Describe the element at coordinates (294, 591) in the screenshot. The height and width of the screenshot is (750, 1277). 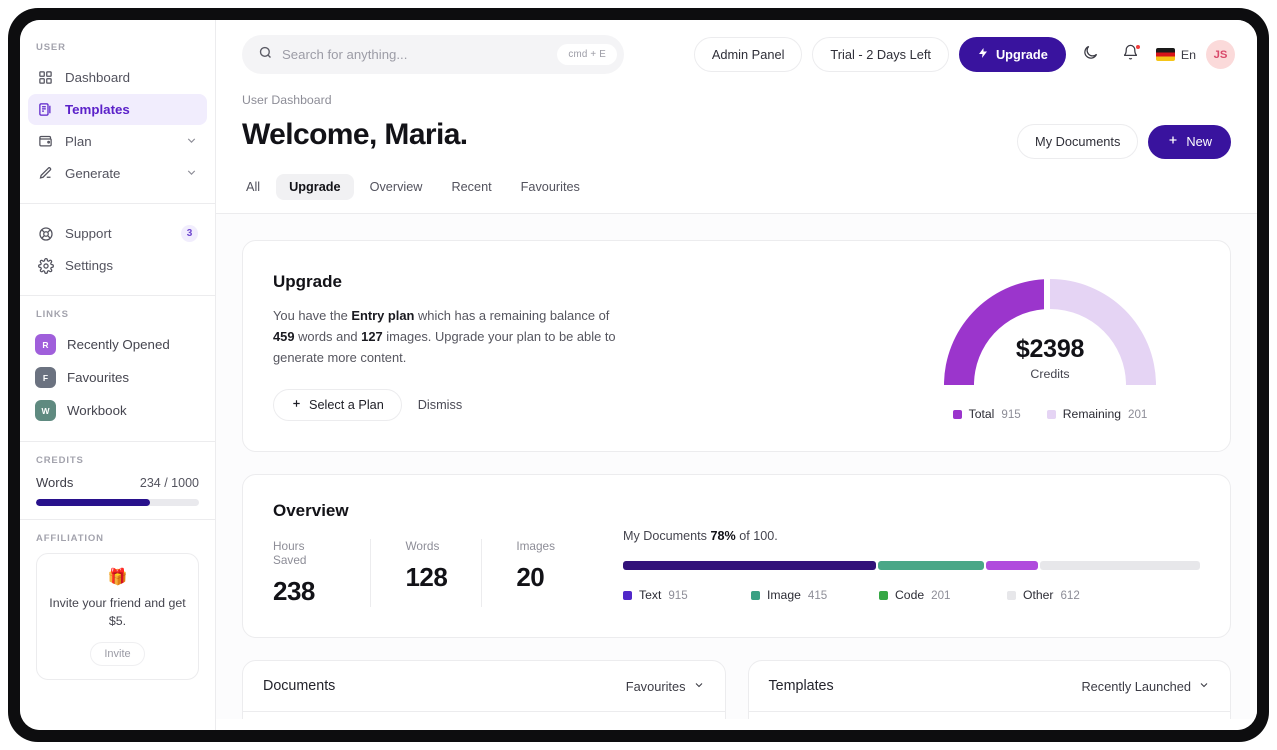
I see `stat-value: 238` at that location.